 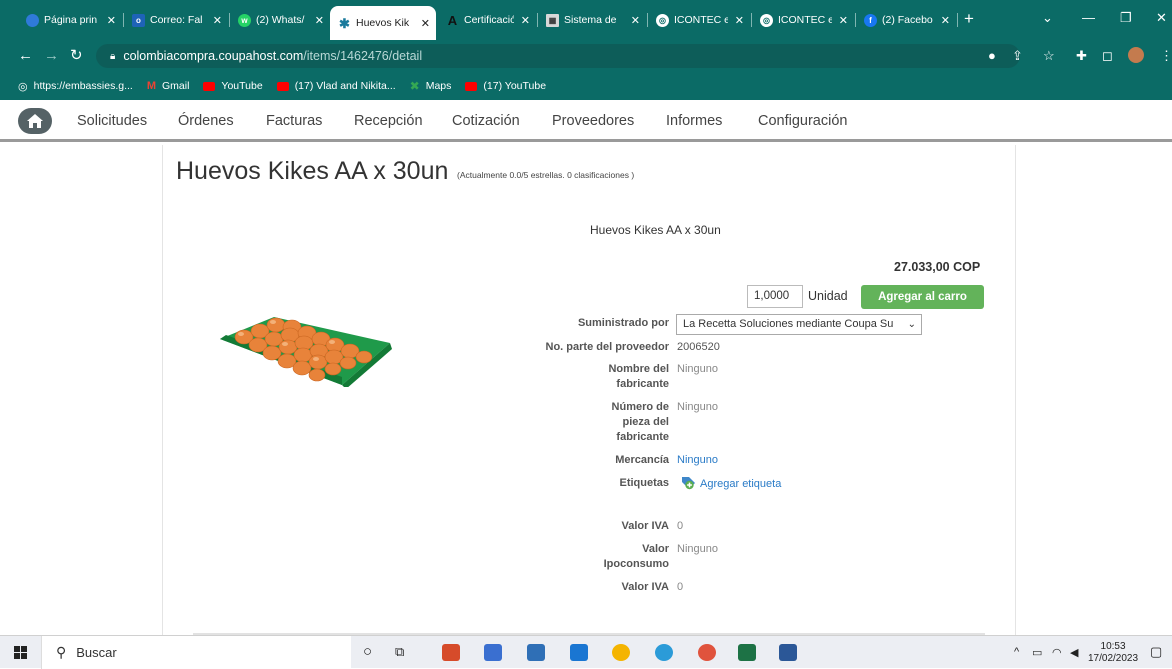 I want to click on extensions-icon: ✚, so click(x=1081, y=56).